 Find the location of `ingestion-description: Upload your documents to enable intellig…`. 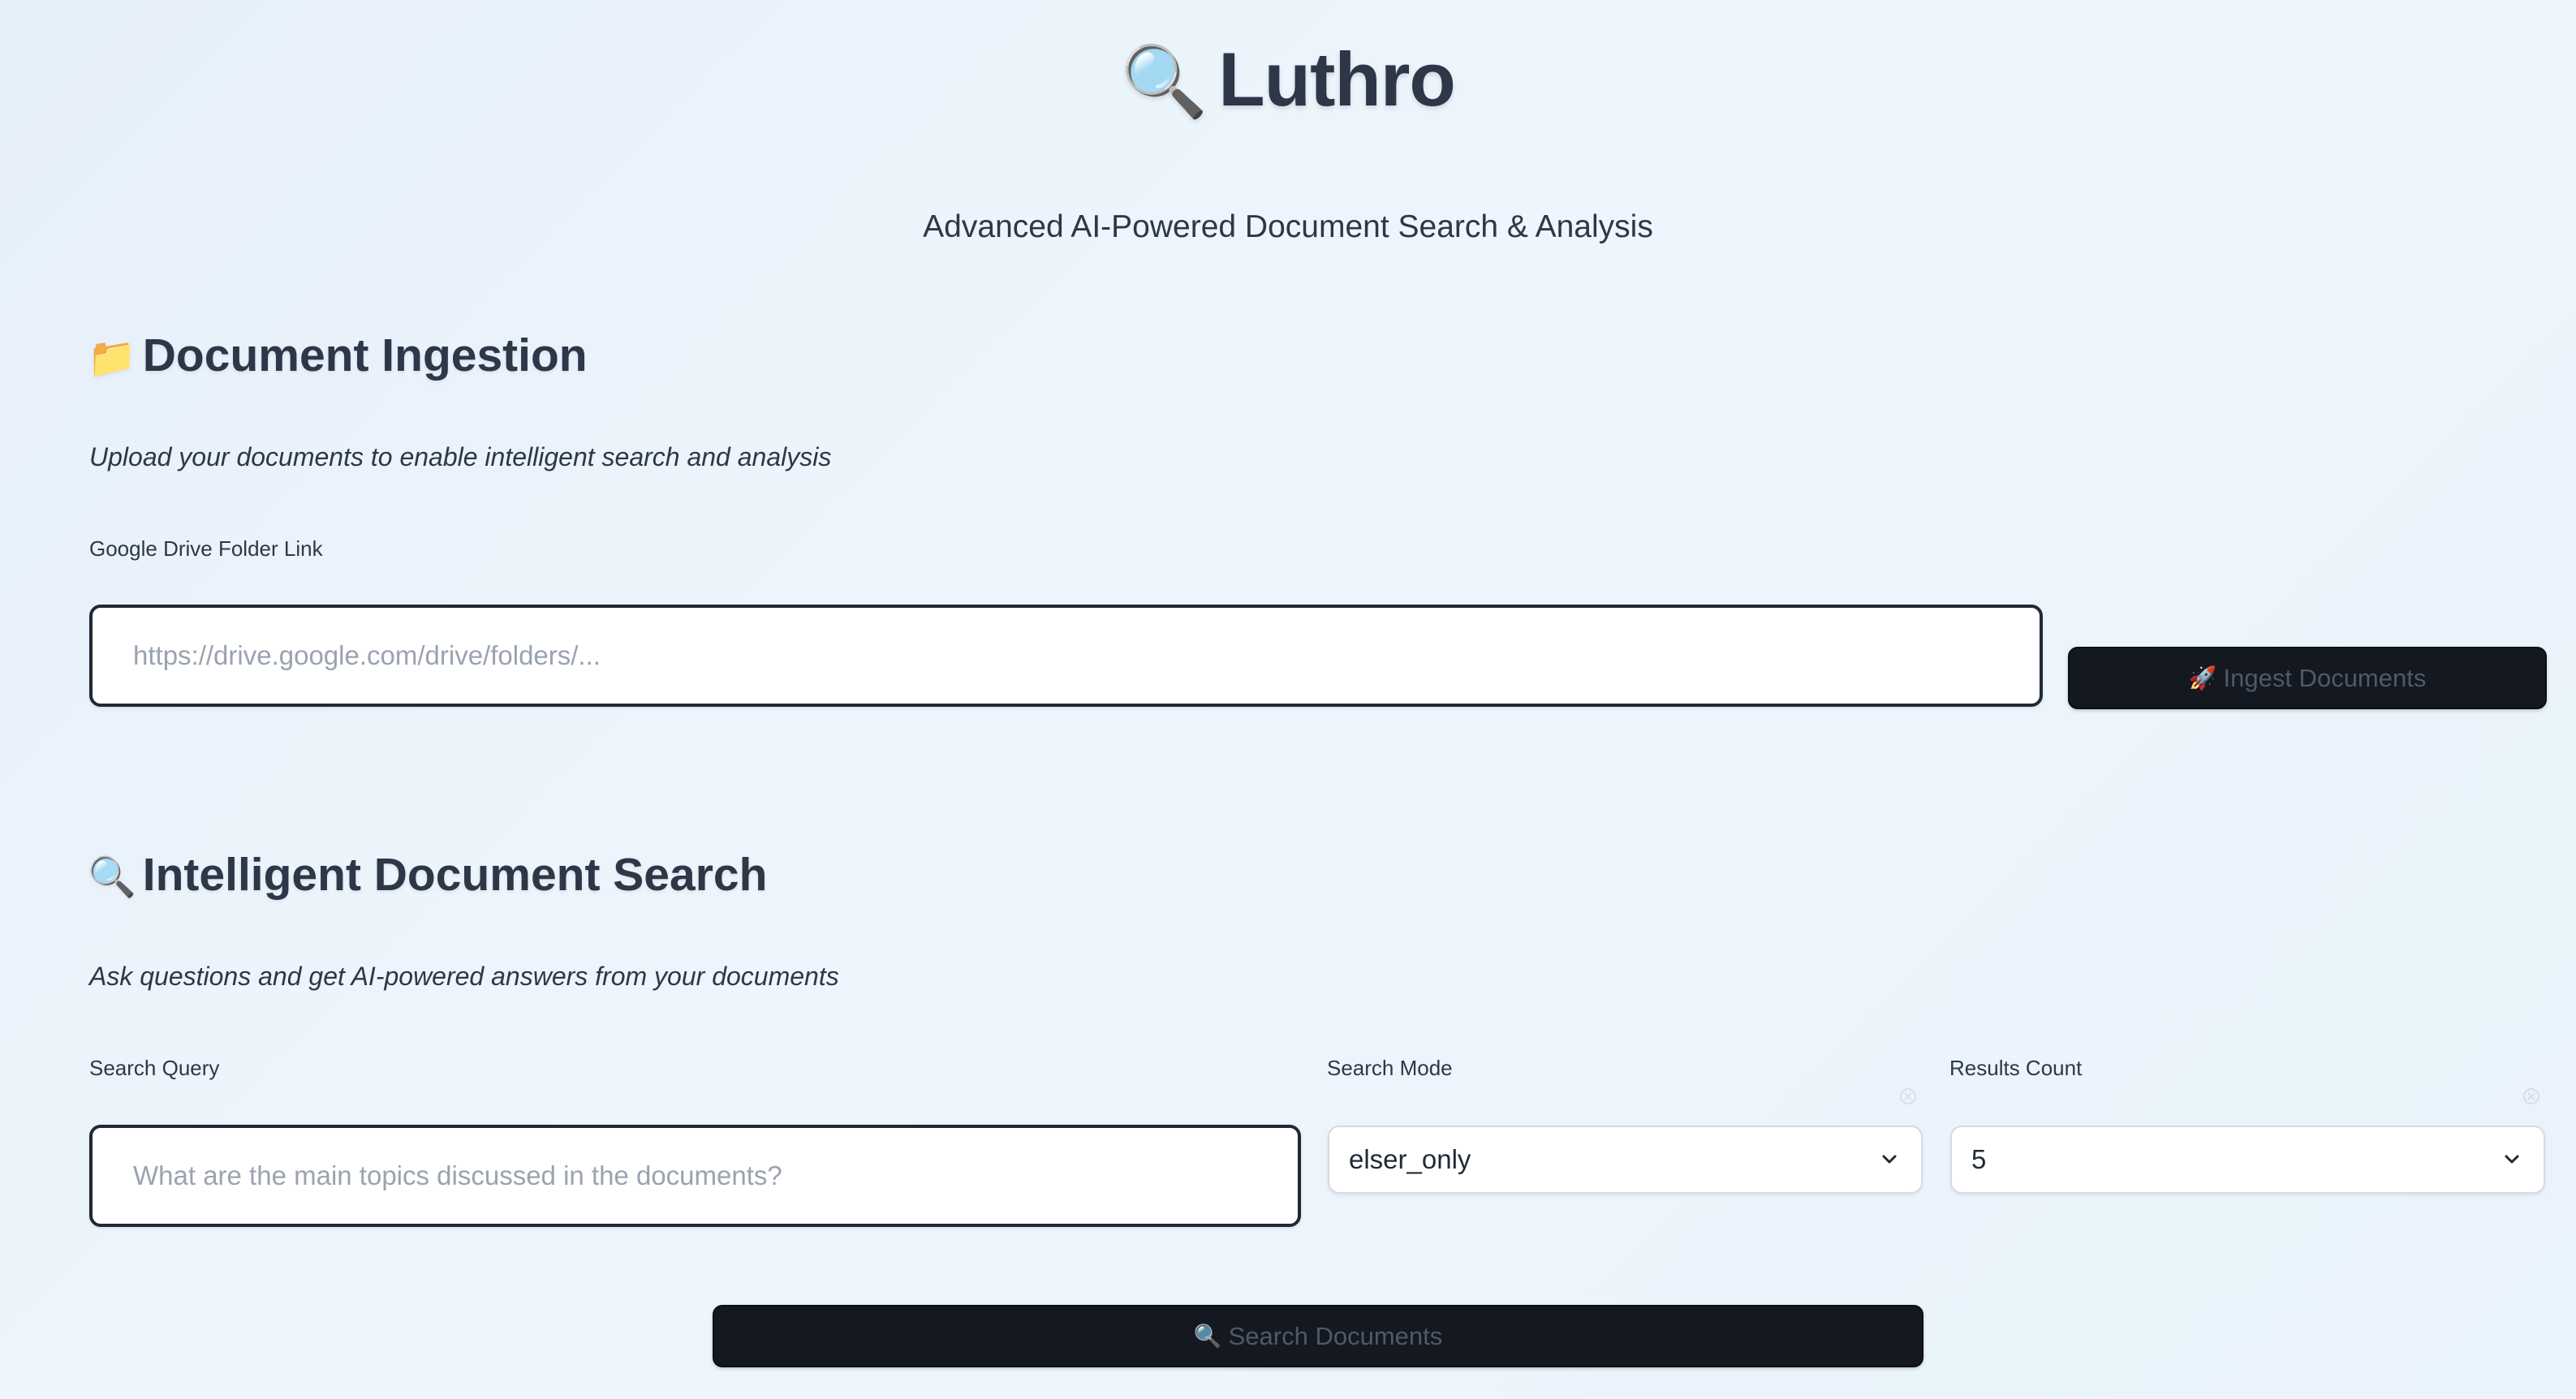

ingestion-description: Upload your documents to enable intellig… is located at coordinates (461, 457).